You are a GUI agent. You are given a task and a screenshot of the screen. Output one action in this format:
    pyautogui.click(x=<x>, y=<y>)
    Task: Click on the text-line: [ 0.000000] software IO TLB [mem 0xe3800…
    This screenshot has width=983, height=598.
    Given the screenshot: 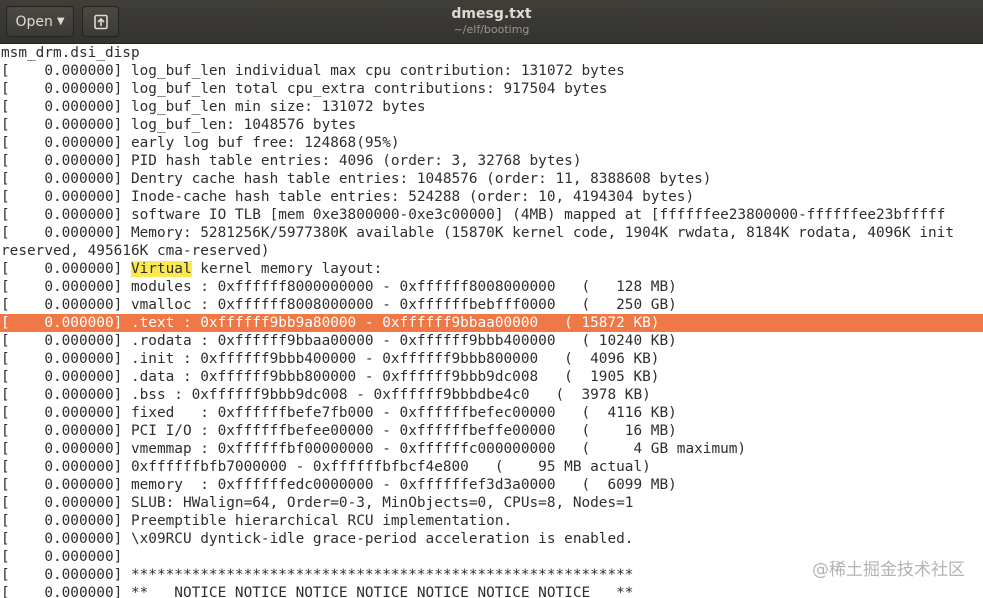 What is the action you would take?
    pyautogui.click(x=491, y=215)
    